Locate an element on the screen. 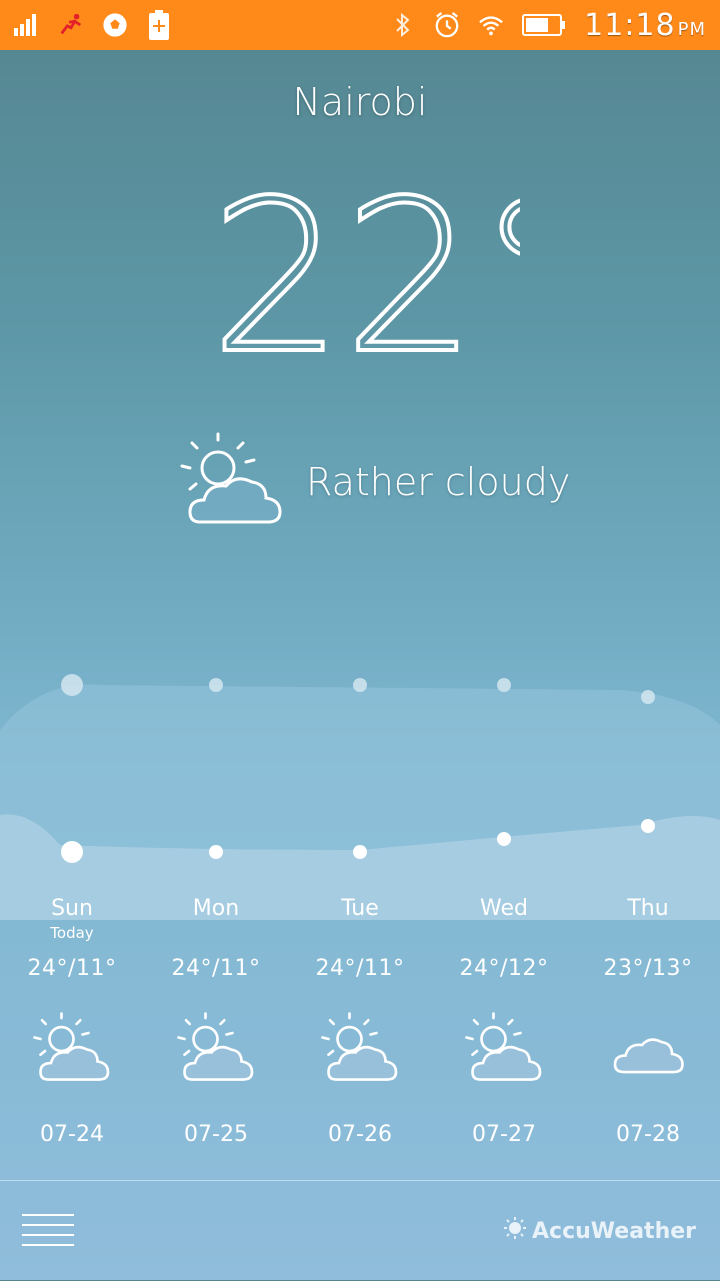 This screenshot has width=720, height=1281. bluetooth-icon is located at coordinates (403, 25).